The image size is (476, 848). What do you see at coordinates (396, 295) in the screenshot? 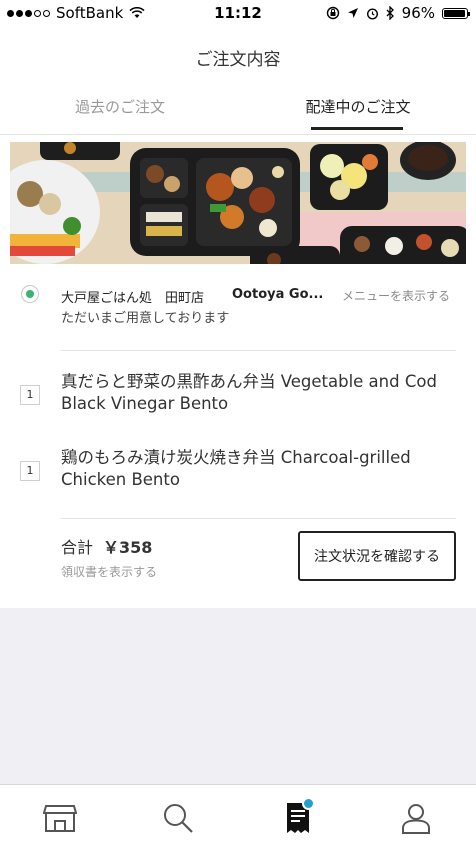
I see `view-menu-link: メニューを表示する` at bounding box center [396, 295].